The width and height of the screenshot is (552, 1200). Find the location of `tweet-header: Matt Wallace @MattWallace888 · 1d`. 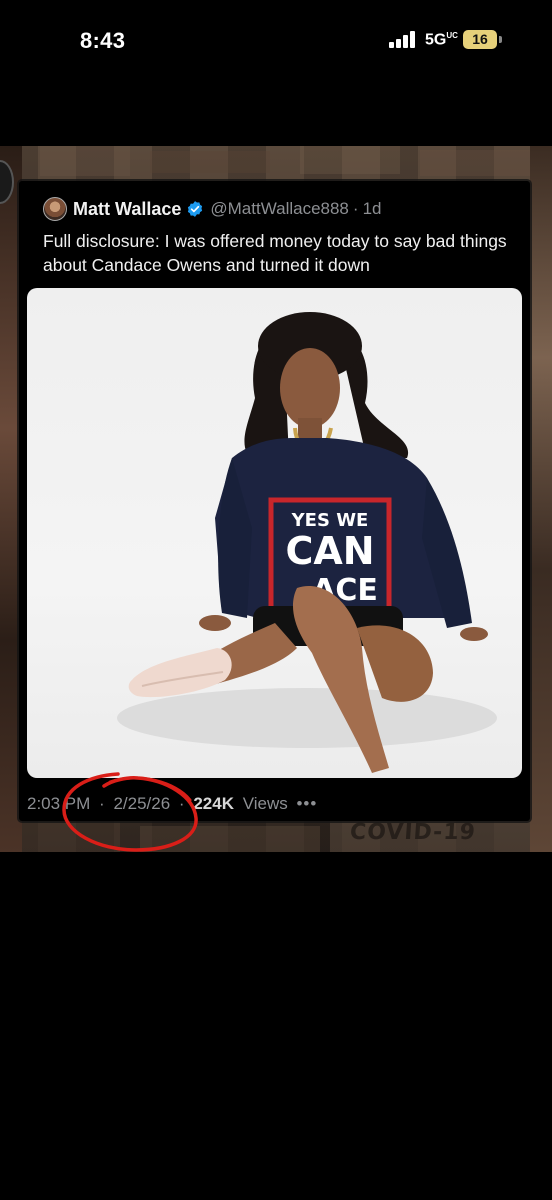

tweet-header: Matt Wallace @MattWallace888 · 1d is located at coordinates (212, 209).